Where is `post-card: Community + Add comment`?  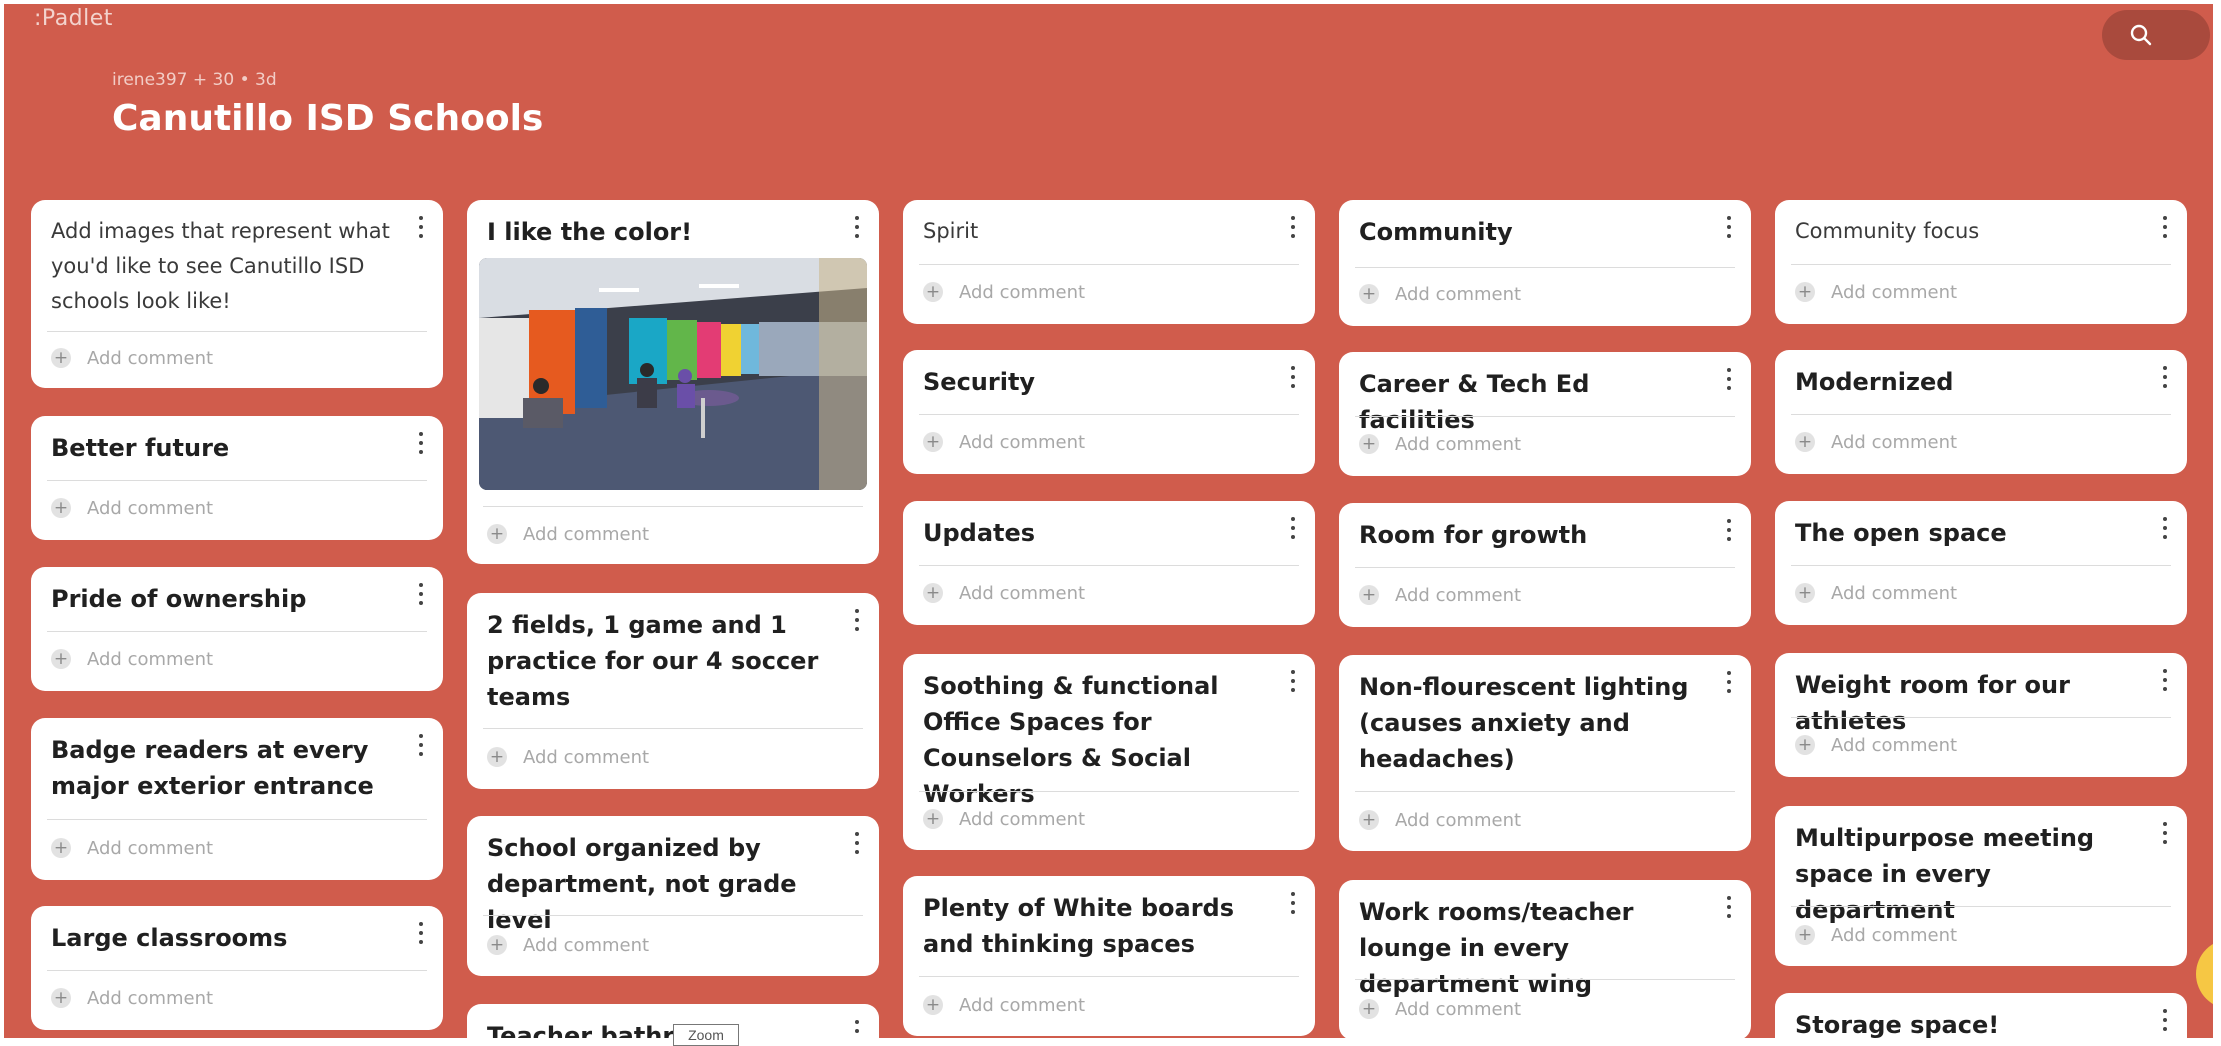
post-card: Community + Add comment is located at coordinates (1545, 263).